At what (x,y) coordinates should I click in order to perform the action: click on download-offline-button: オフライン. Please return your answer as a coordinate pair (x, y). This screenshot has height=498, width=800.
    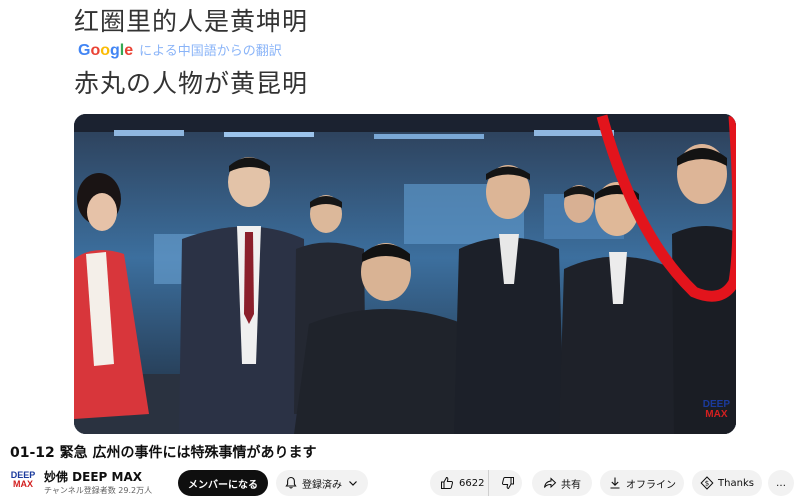
    Looking at the image, I should click on (642, 483).